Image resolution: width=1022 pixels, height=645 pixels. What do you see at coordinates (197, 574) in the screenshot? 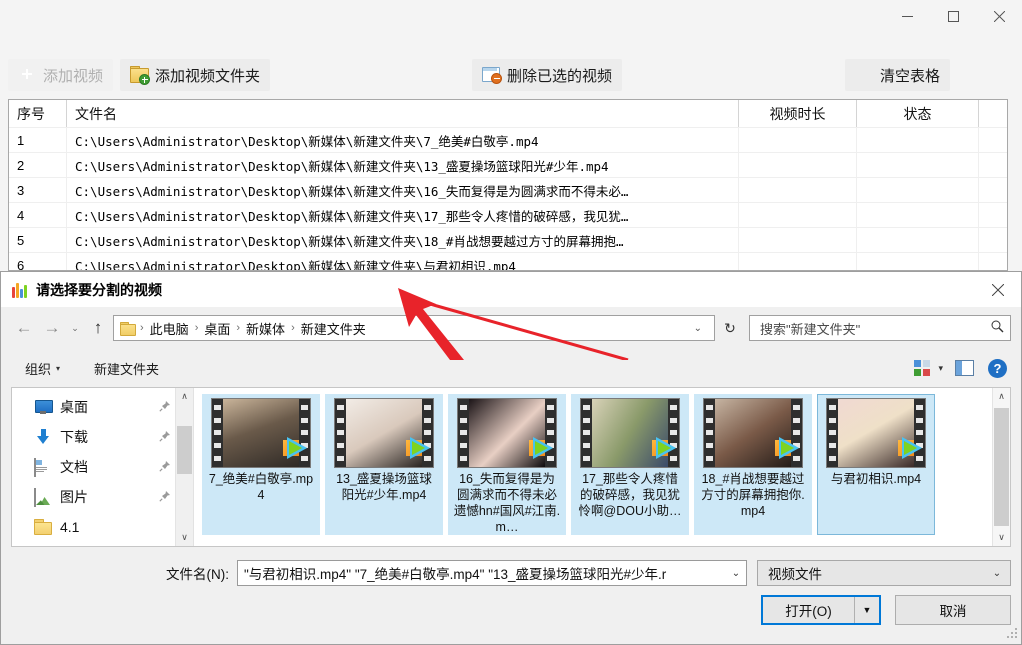
I see `filename-label: 文件名(N):` at bounding box center [197, 574].